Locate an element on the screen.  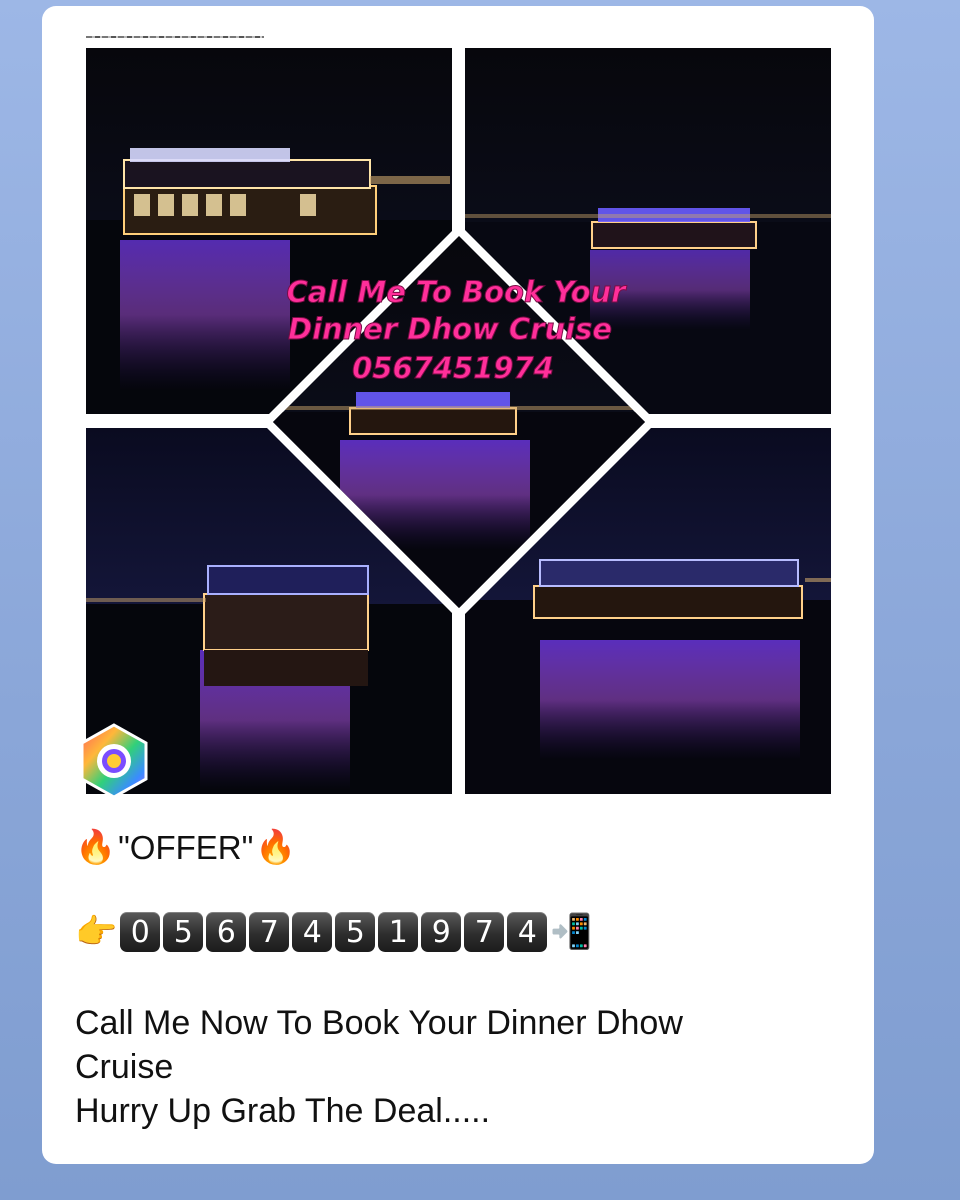
mobile-phone-arrow-icon: 📲 is located at coordinates (571, 932).